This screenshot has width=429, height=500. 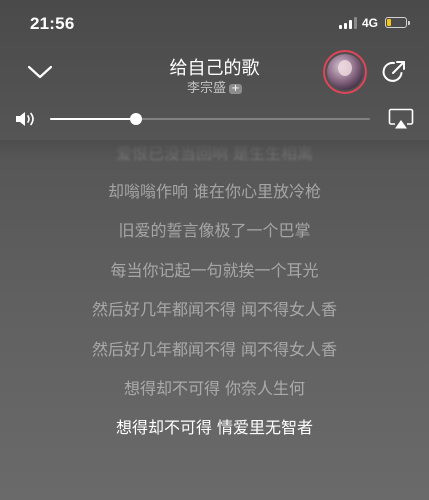 I want to click on share-button, so click(x=394, y=72).